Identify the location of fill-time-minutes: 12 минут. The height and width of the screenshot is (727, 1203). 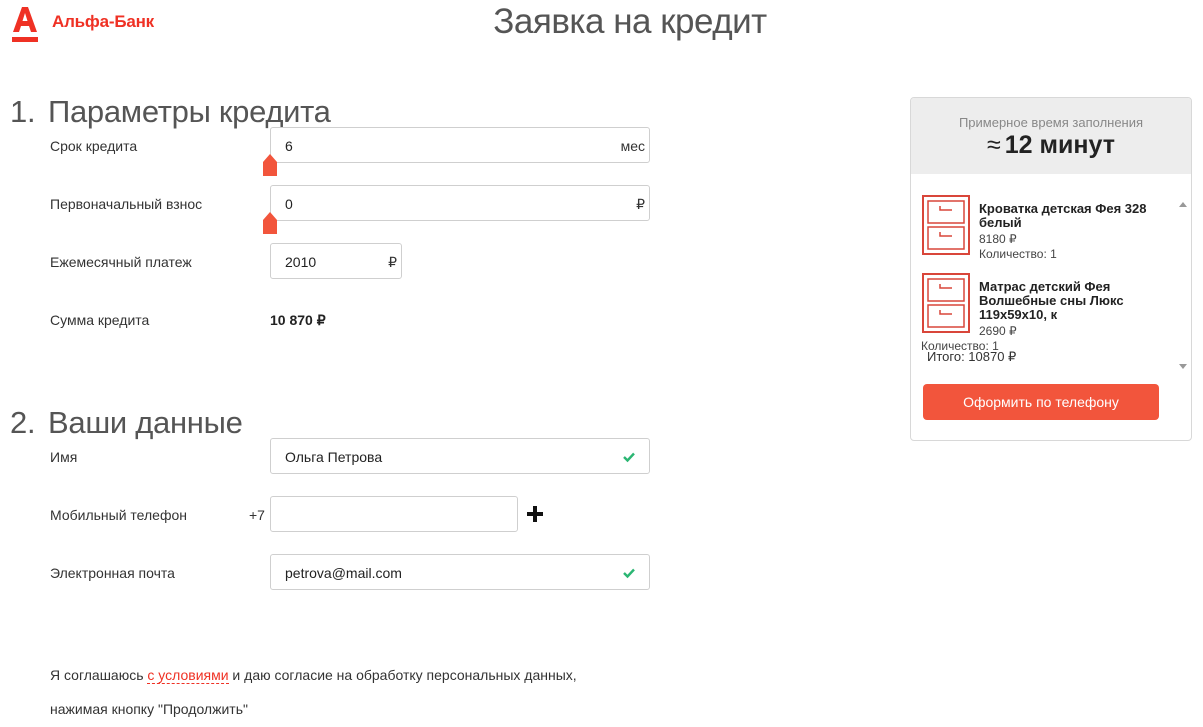
(1059, 145).